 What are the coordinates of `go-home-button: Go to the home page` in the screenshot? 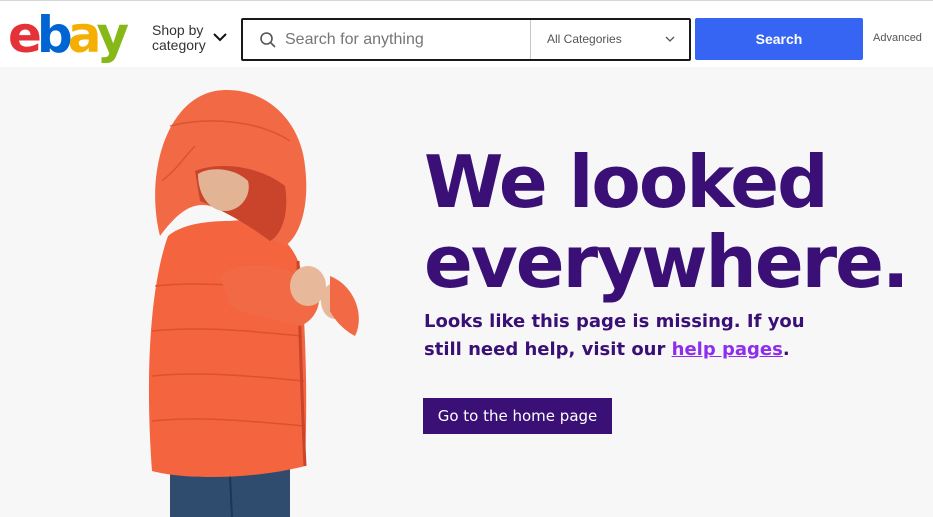 It's located at (517, 416).